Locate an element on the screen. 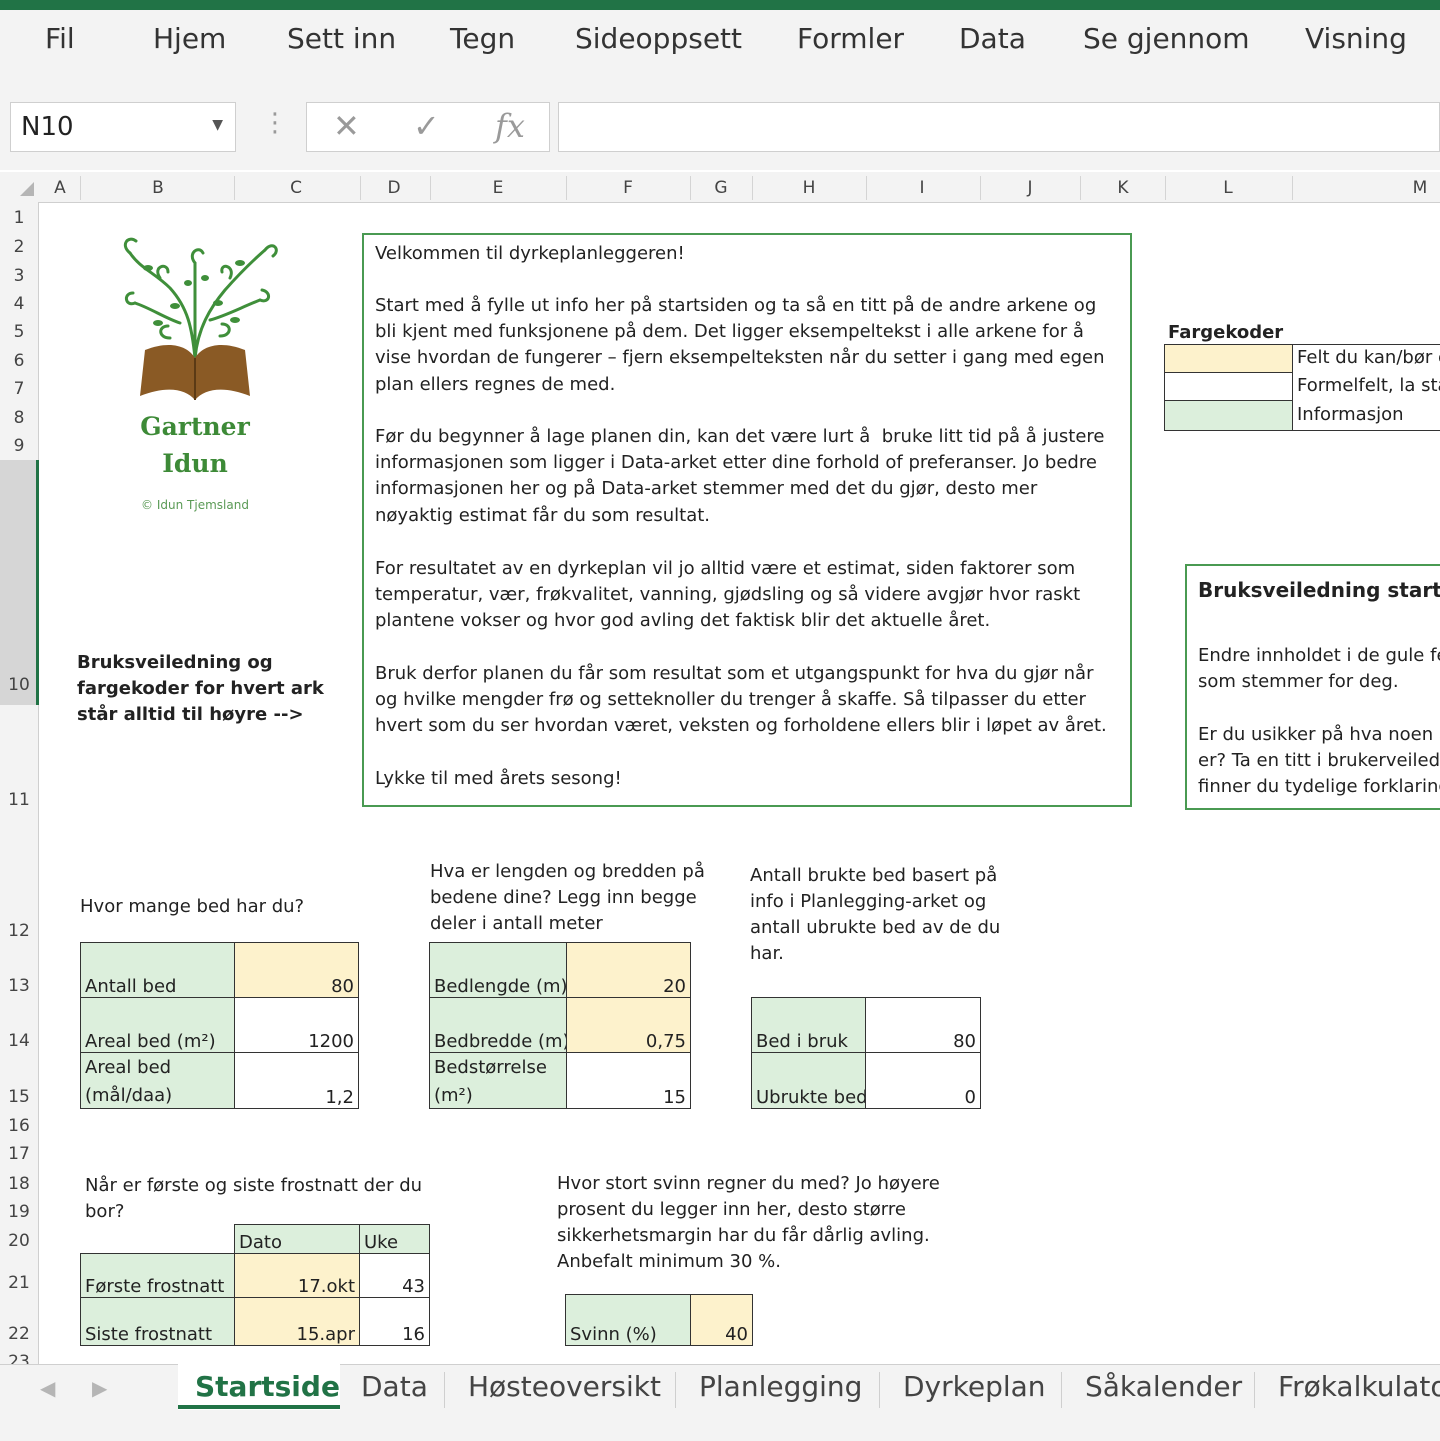 The height and width of the screenshot is (1441, 1440). row-header-8: 8 is located at coordinates (19, 418).